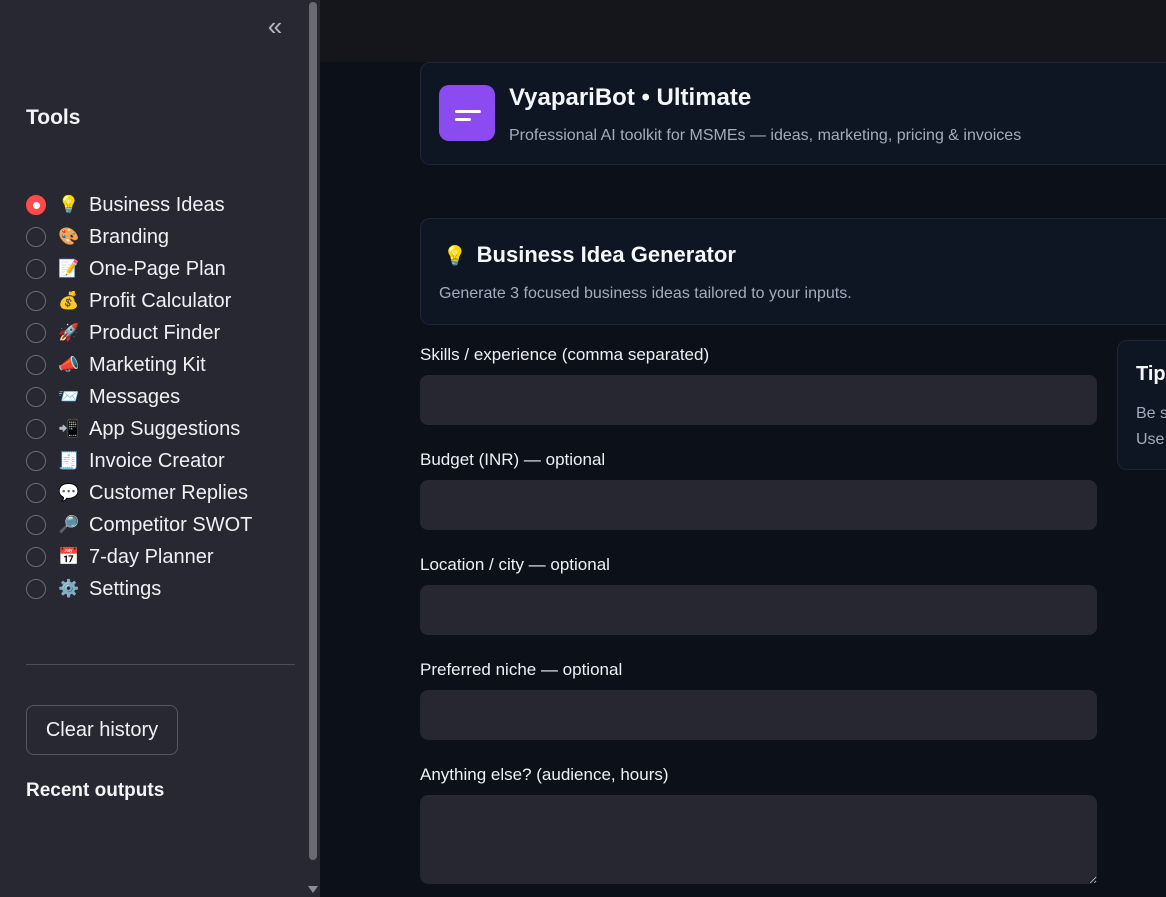  What do you see at coordinates (69, 268) in the screenshot?
I see `memo-icon: 📝` at bounding box center [69, 268].